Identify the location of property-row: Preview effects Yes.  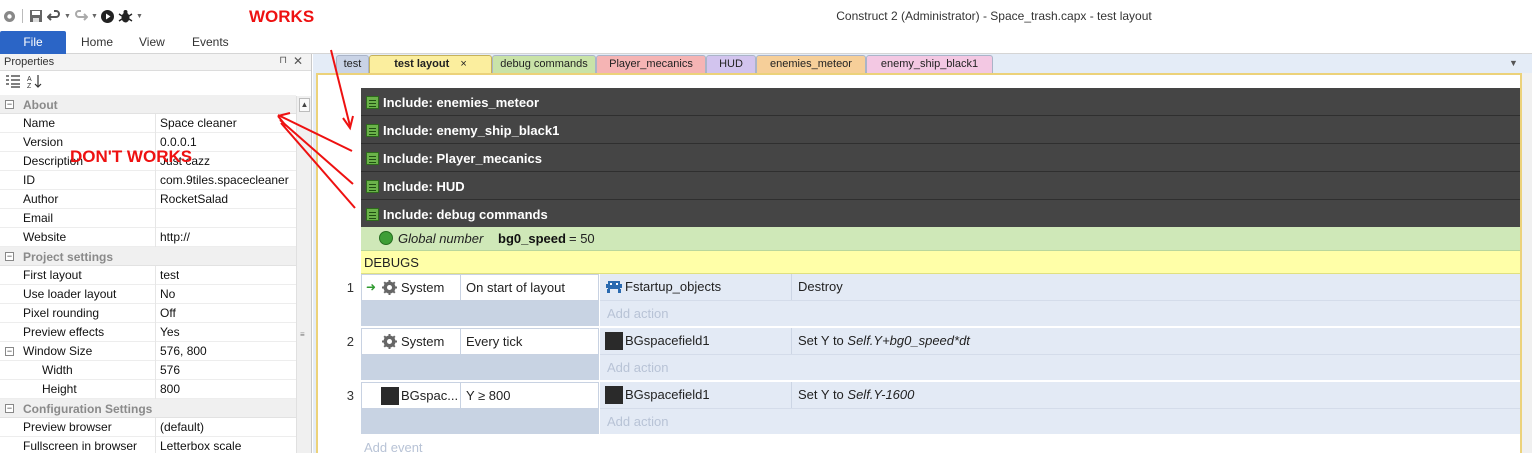
(148, 332).